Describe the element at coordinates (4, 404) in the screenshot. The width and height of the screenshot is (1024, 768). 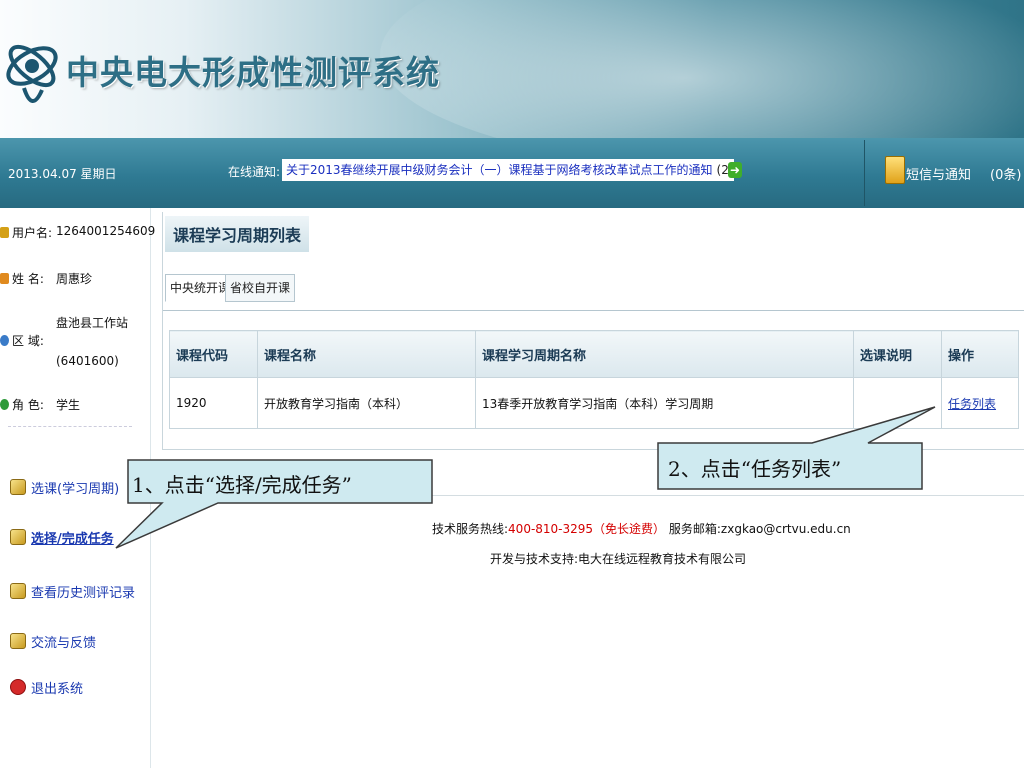
I see `role-icon` at that location.